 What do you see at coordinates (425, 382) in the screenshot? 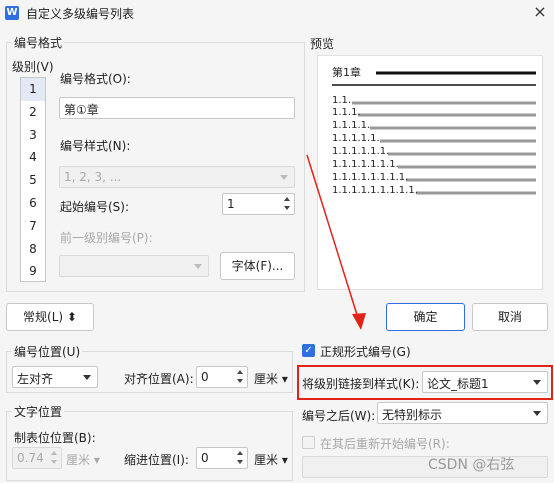
I see `annotation-highlight-box` at bounding box center [425, 382].